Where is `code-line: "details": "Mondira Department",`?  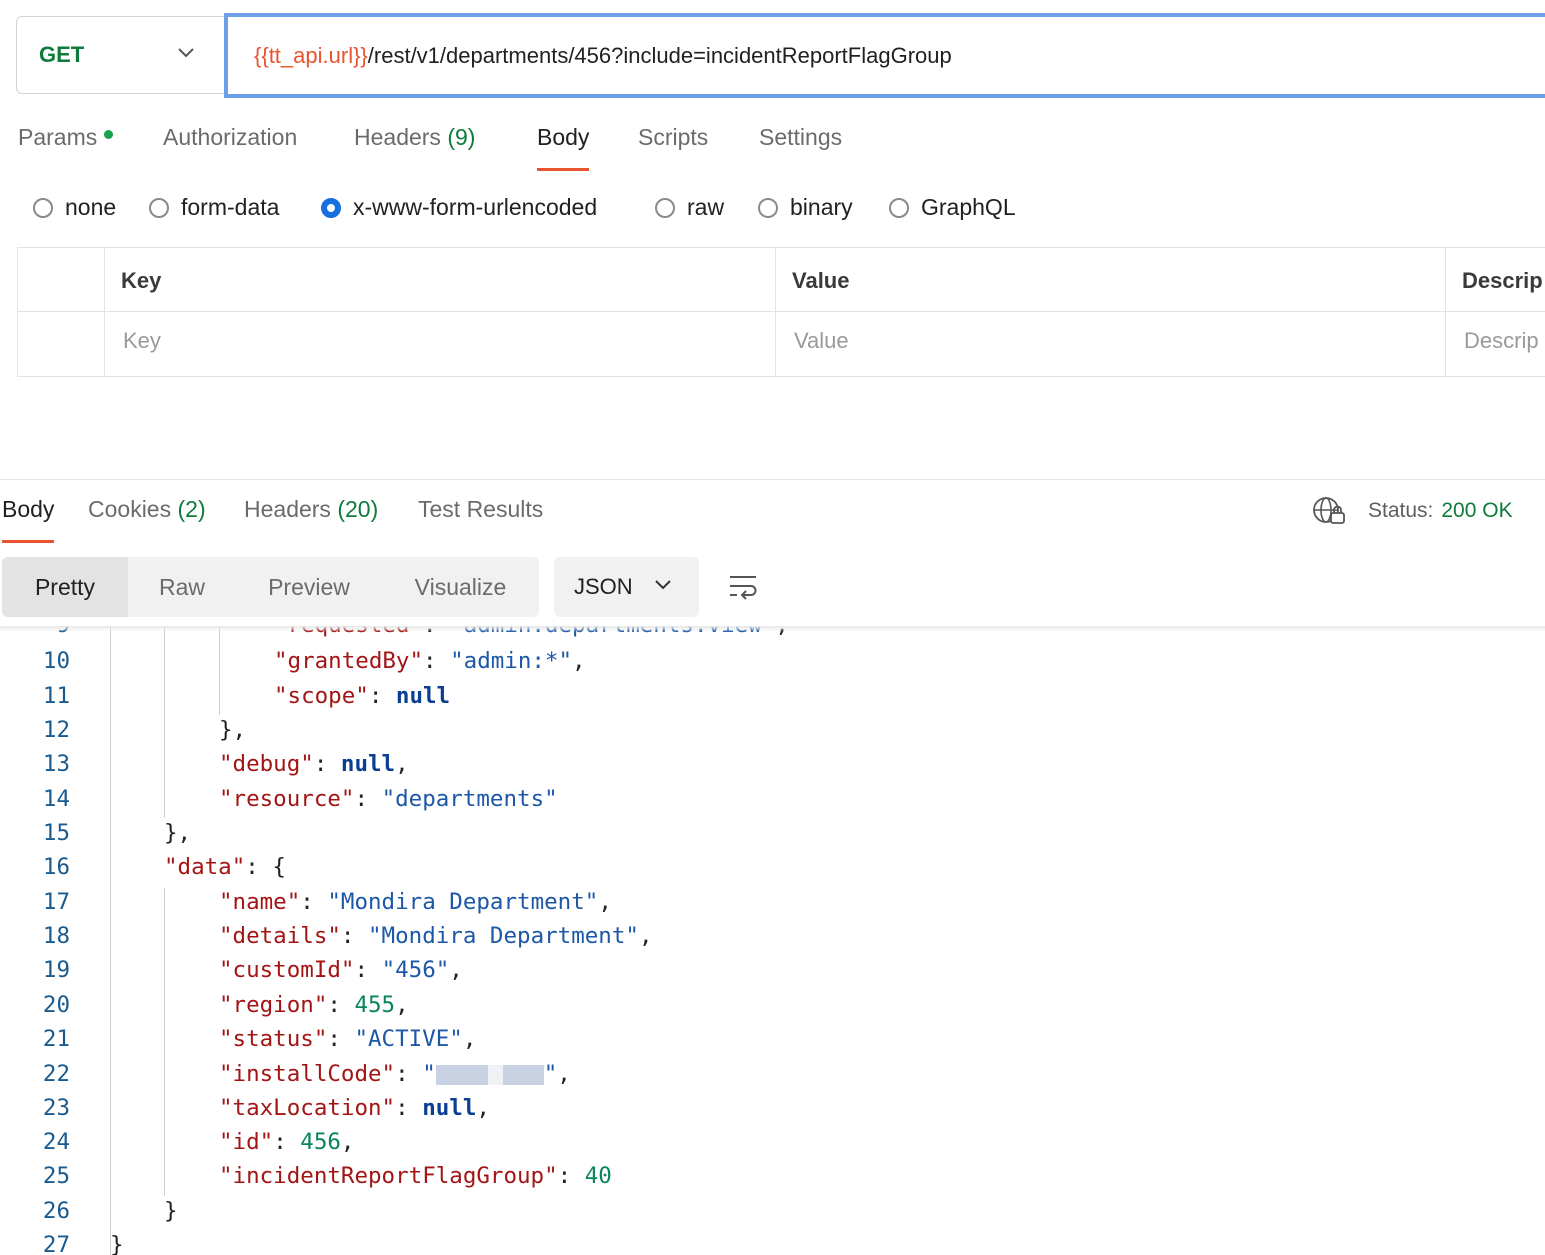
code-line: "details": "Mondira Department", is located at coordinates (436, 936).